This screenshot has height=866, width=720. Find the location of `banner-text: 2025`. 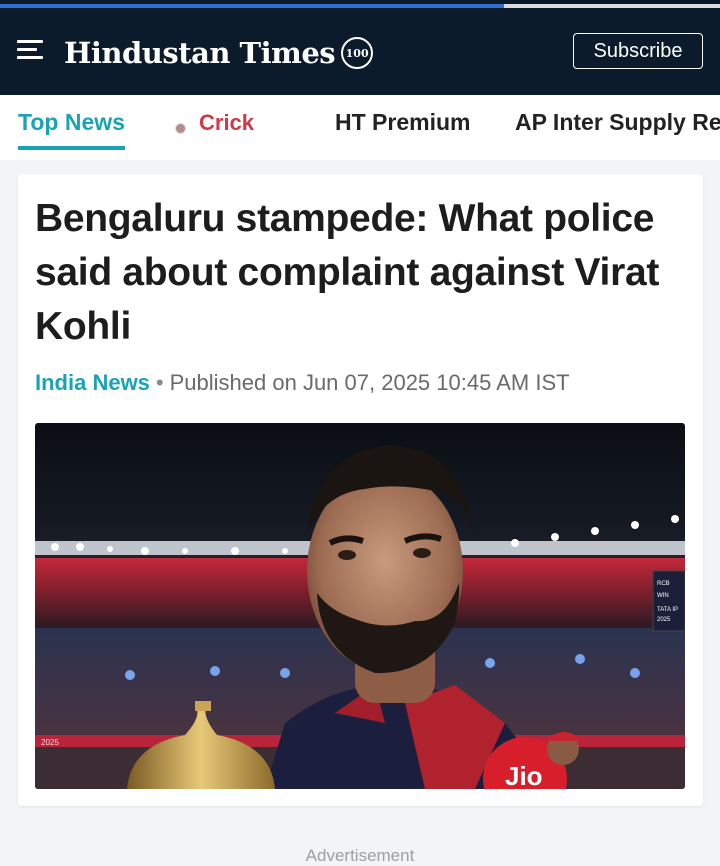

banner-text: 2025 is located at coordinates (50, 742).